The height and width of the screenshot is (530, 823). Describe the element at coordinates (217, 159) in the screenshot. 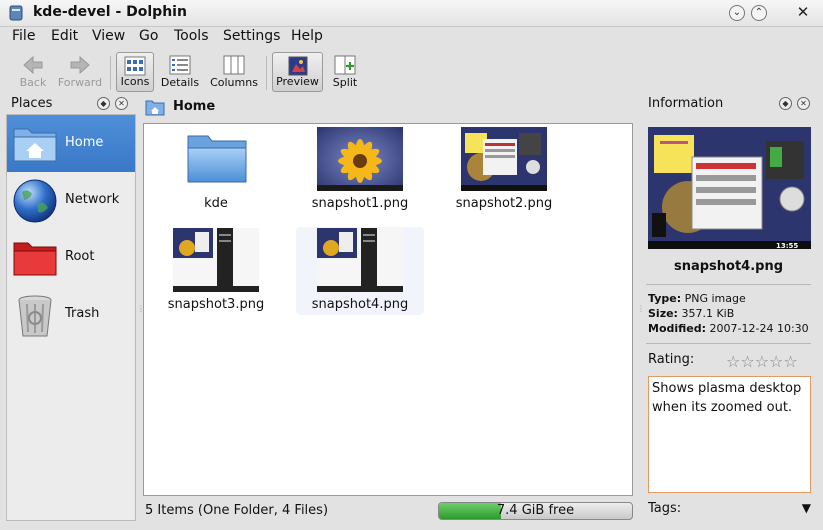

I see `folder-icon` at that location.